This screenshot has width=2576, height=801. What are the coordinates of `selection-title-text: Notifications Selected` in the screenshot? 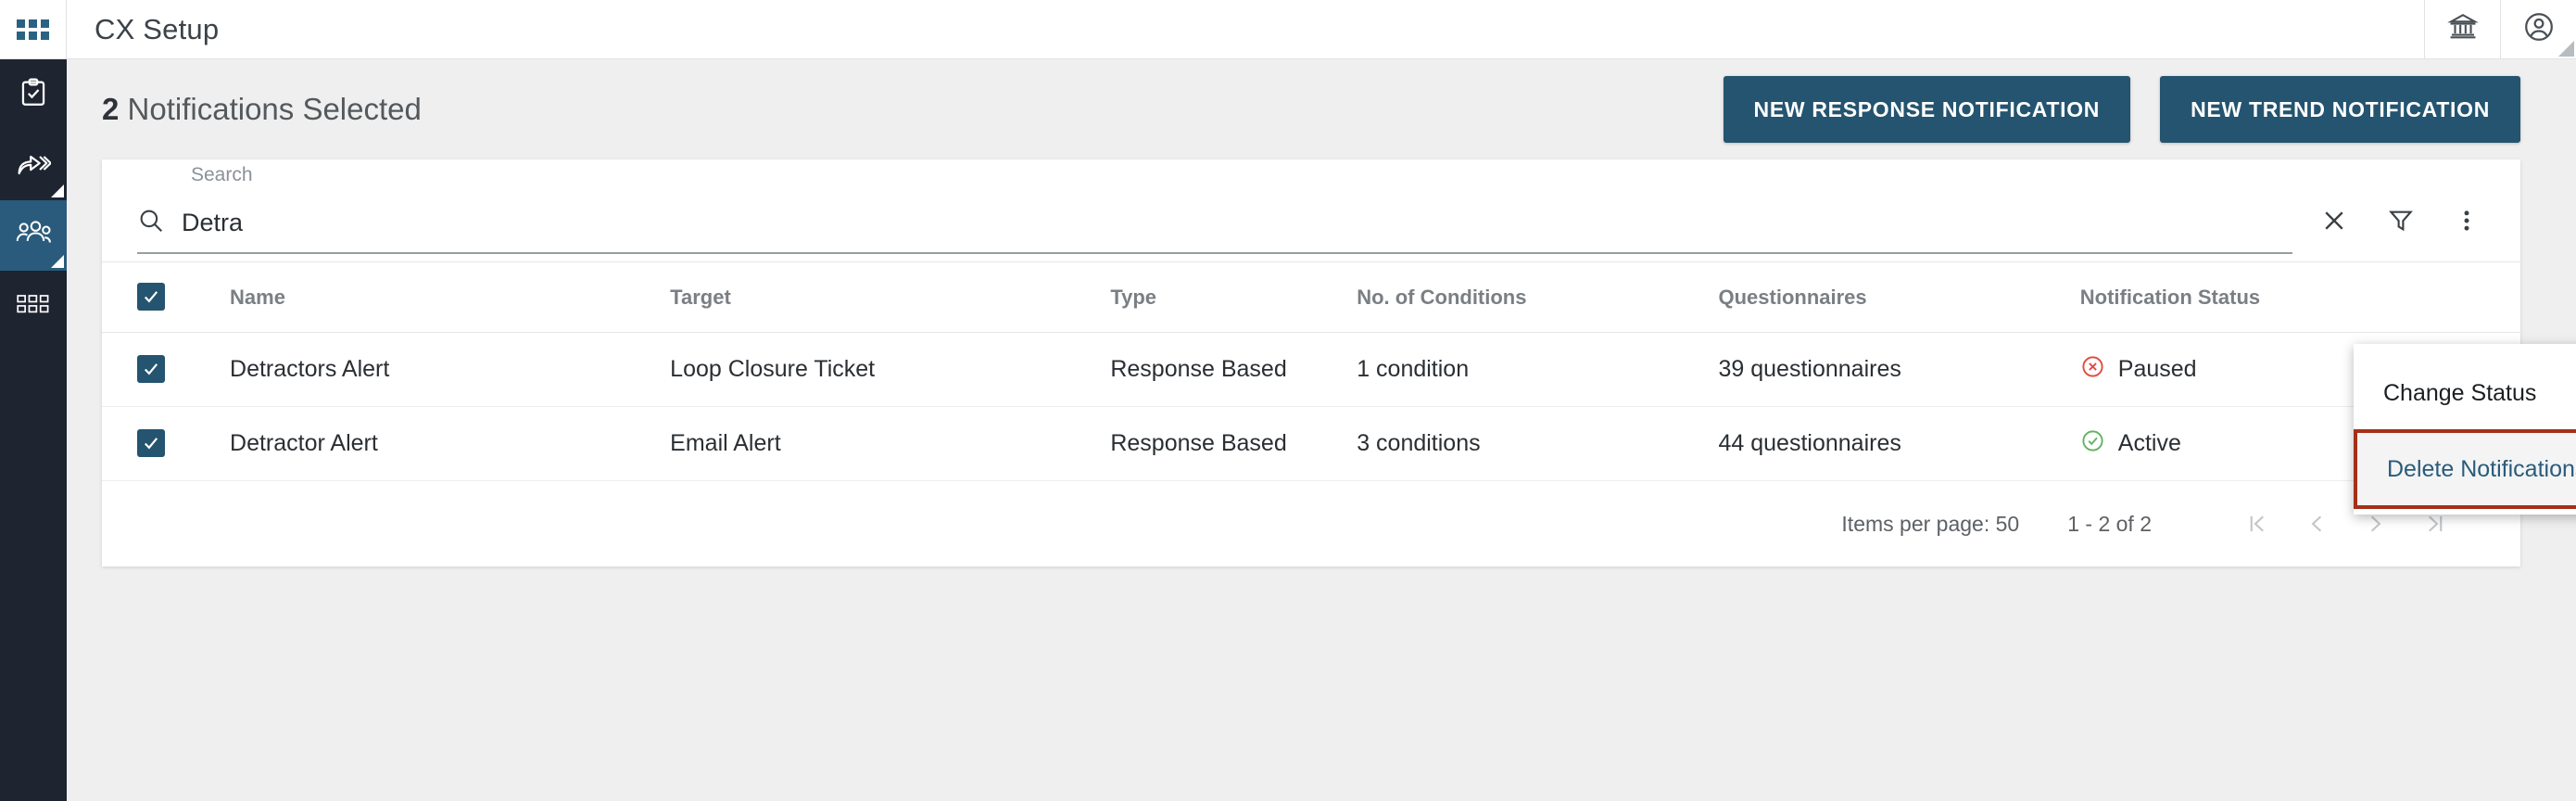 It's located at (274, 109).